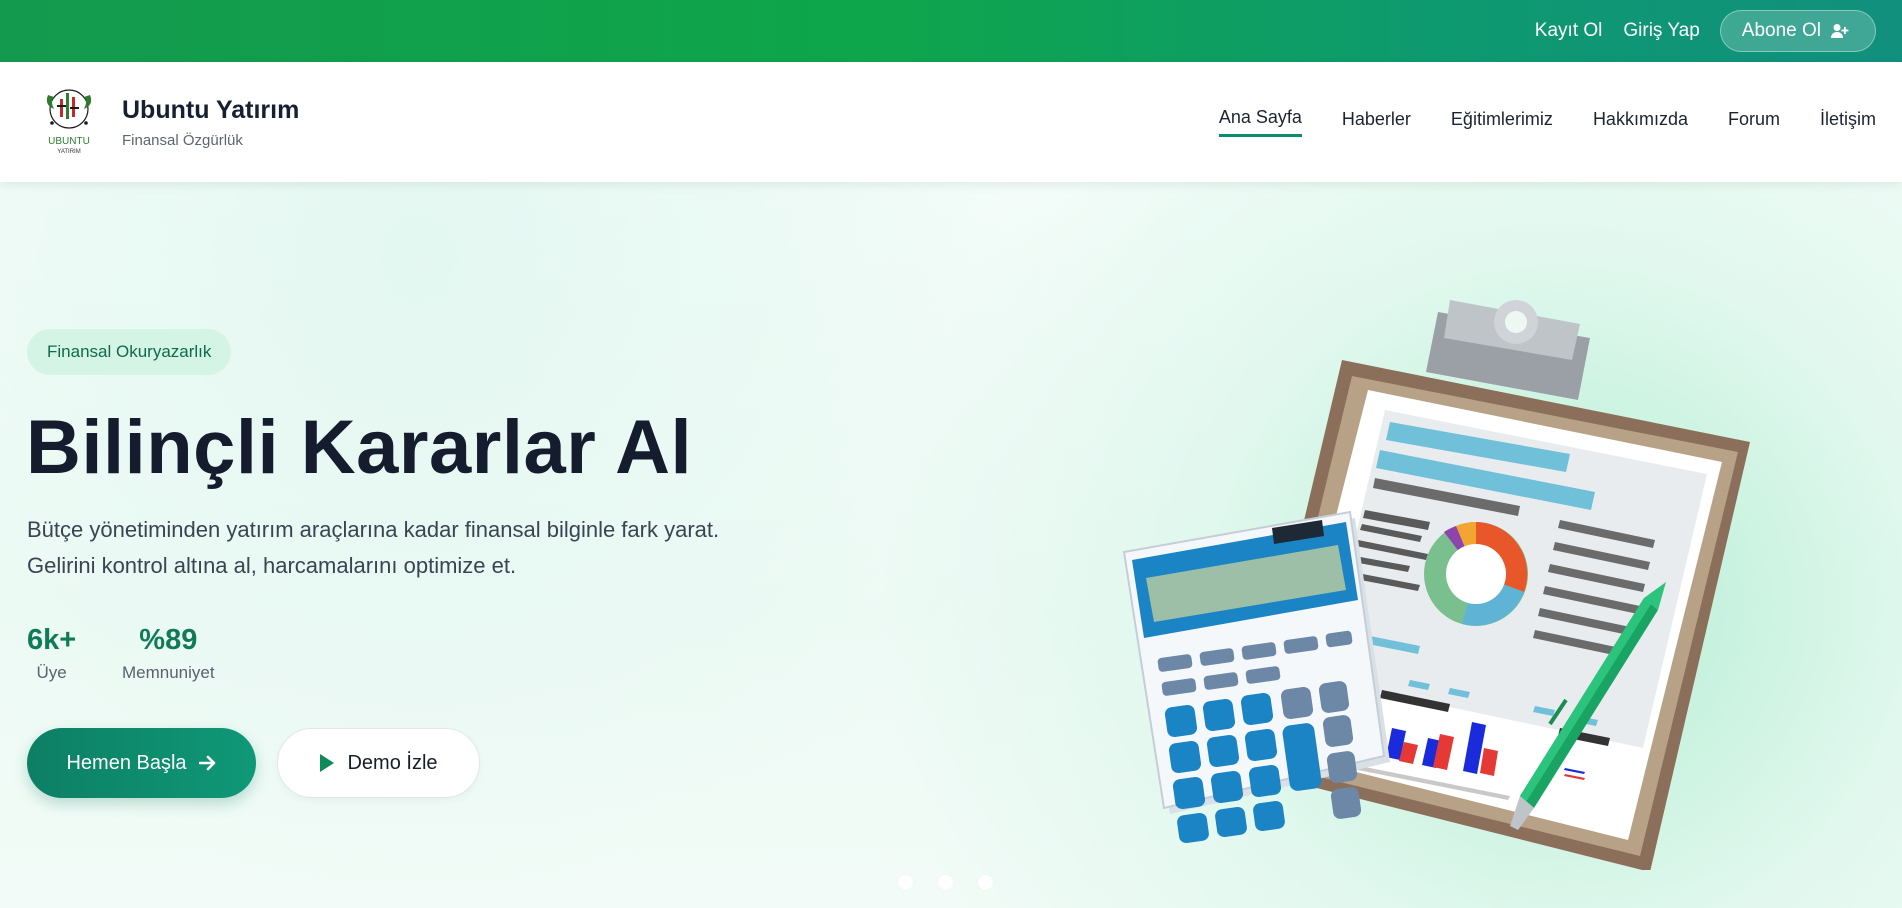  What do you see at coordinates (1848, 122) in the screenshot?
I see `nav-contact: İletişim` at bounding box center [1848, 122].